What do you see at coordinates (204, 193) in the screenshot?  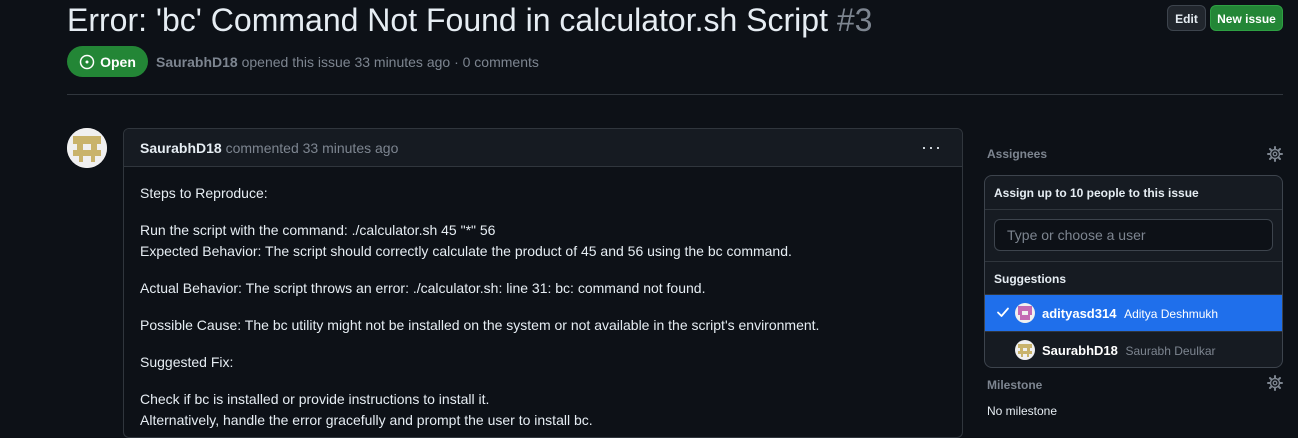 I see `comment-line: Steps to Reproduce:` at bounding box center [204, 193].